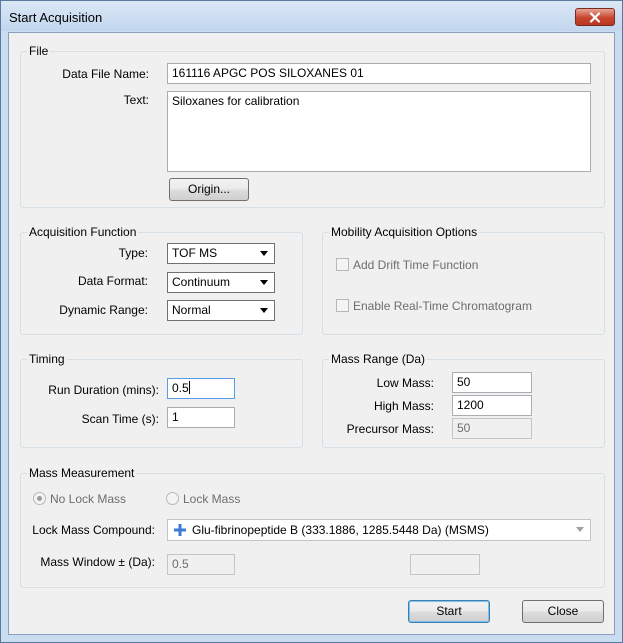  What do you see at coordinates (103, 390) in the screenshot?
I see `run-duration-label: Run Duration (mins):` at bounding box center [103, 390].